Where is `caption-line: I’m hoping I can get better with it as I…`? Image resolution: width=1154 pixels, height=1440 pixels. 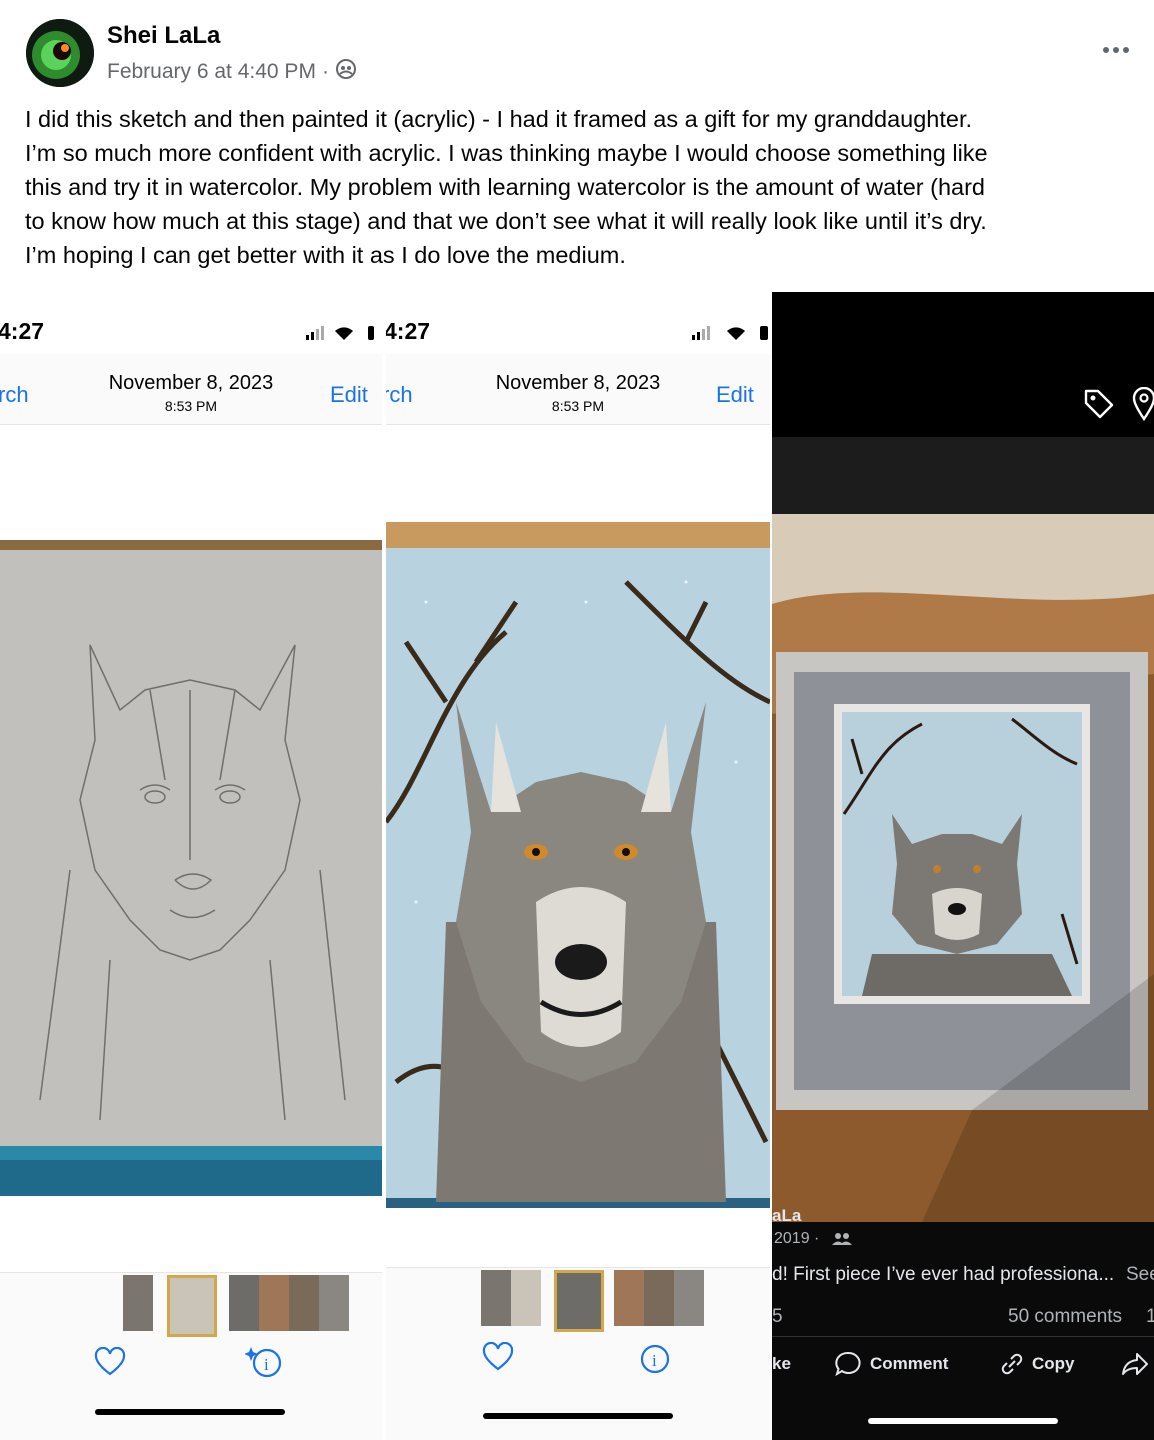 caption-line: I’m hoping I can get better with it as I… is located at coordinates (325, 255).